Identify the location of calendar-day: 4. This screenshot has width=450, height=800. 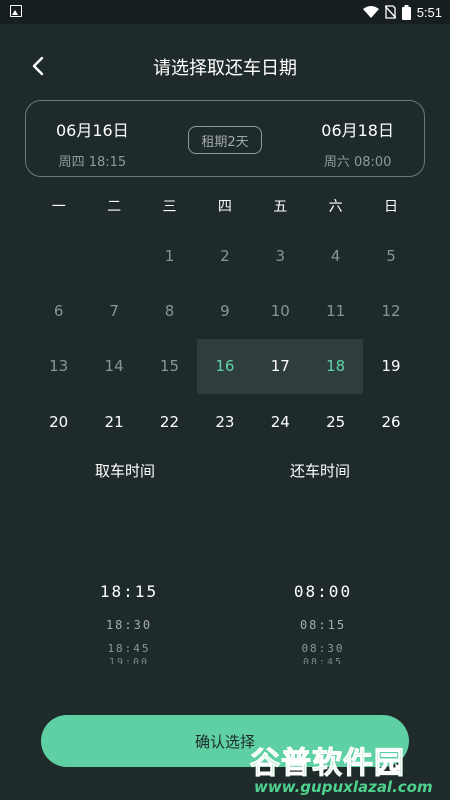
(335, 255).